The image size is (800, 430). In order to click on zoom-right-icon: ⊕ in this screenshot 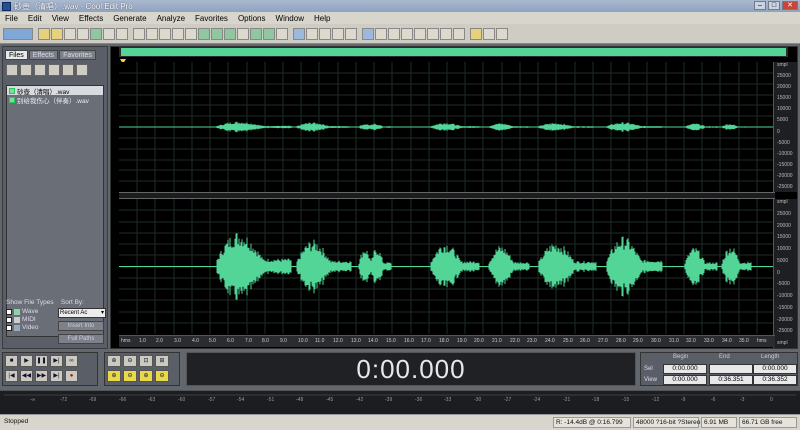, I will do `click(146, 376)`.